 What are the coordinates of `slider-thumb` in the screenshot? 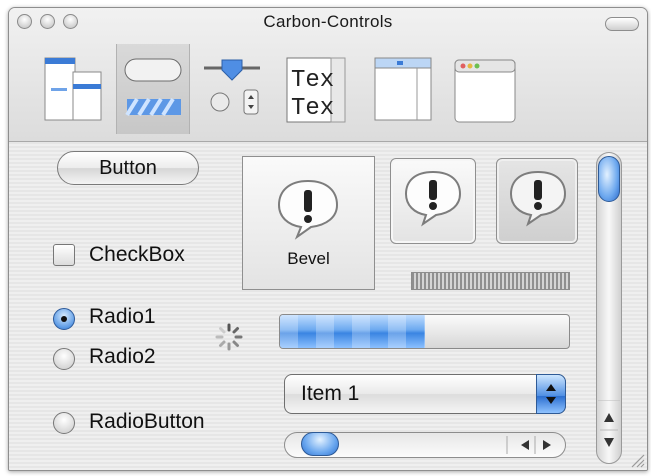 It's located at (320, 444).